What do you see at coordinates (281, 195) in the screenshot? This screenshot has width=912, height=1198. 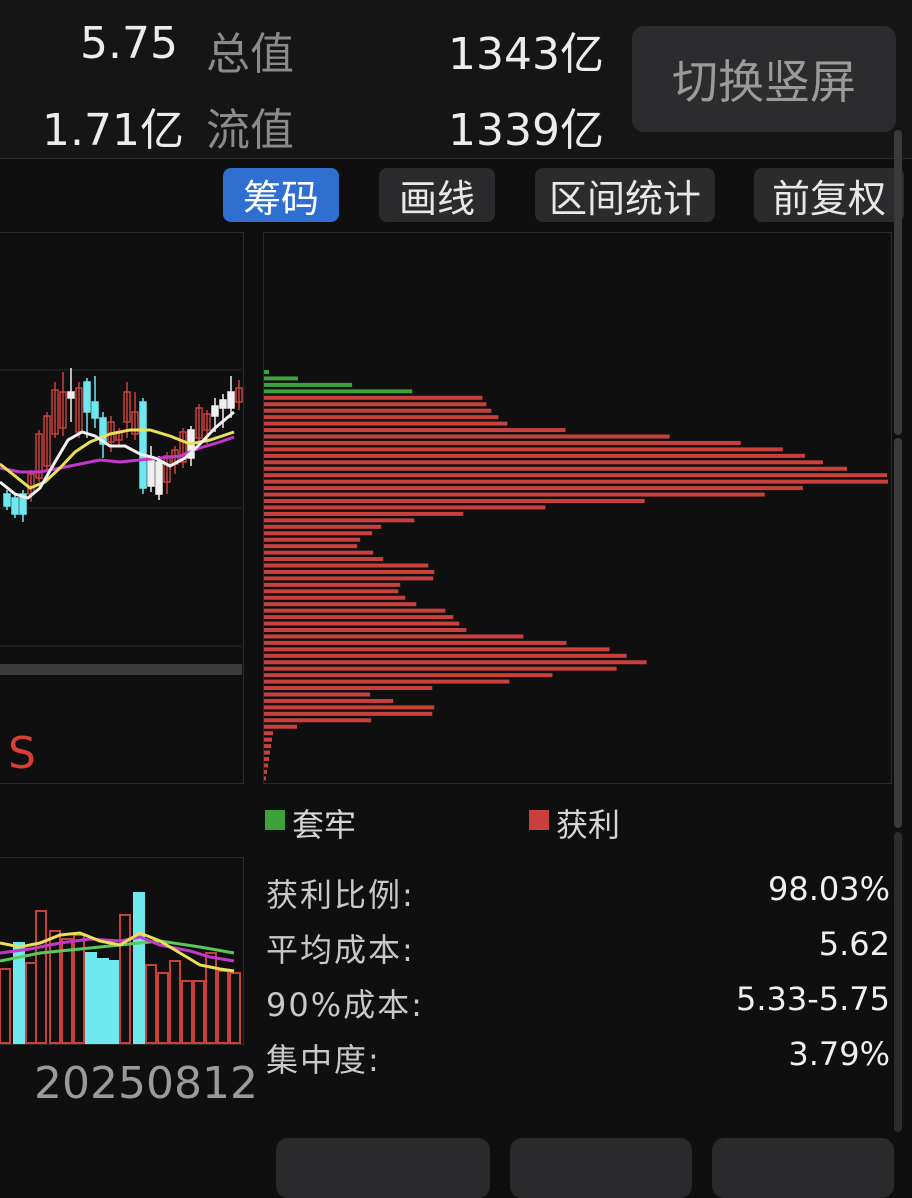 I see `tab-chips: 筹码` at bounding box center [281, 195].